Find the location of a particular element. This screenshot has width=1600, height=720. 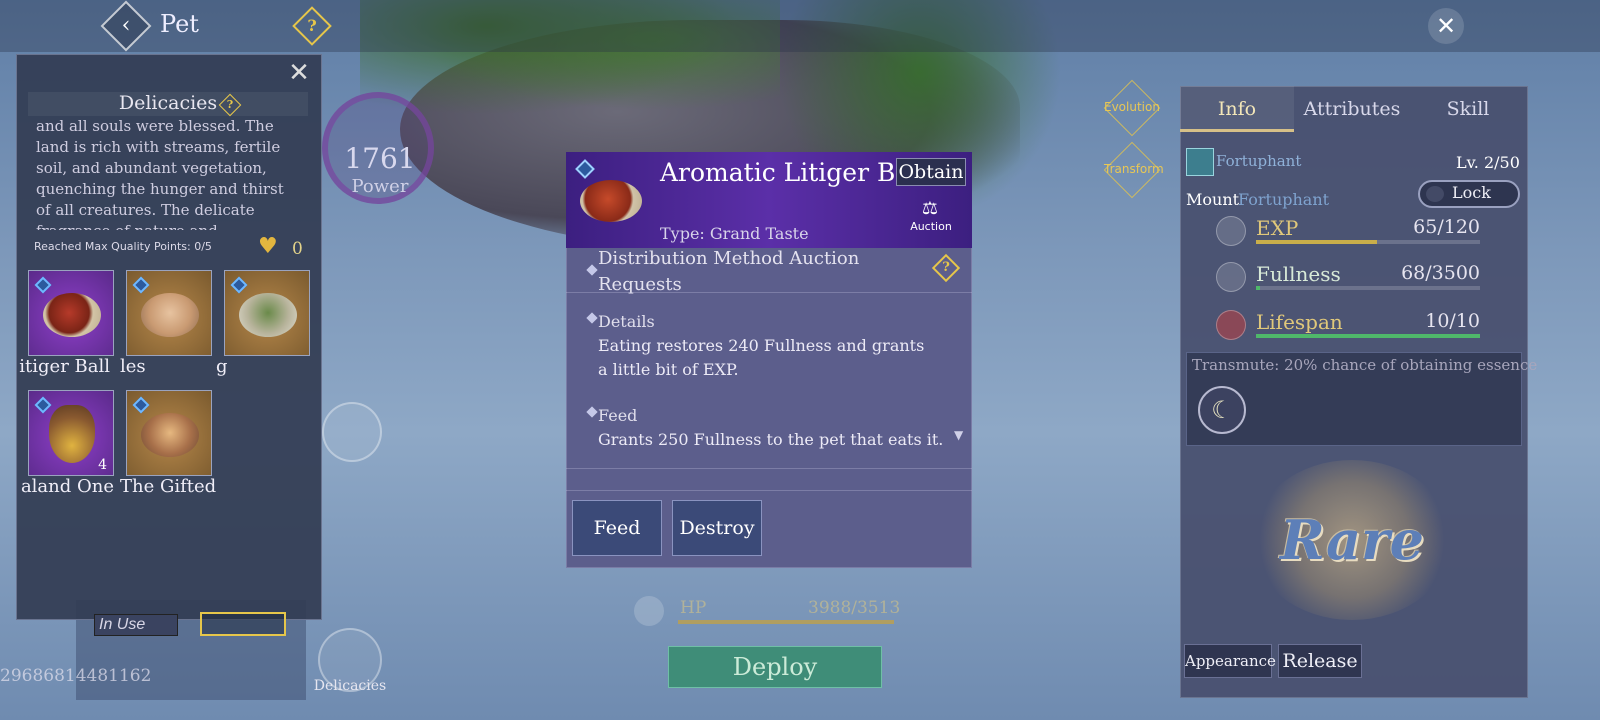

appearance-button: Appearance is located at coordinates (1230, 661).